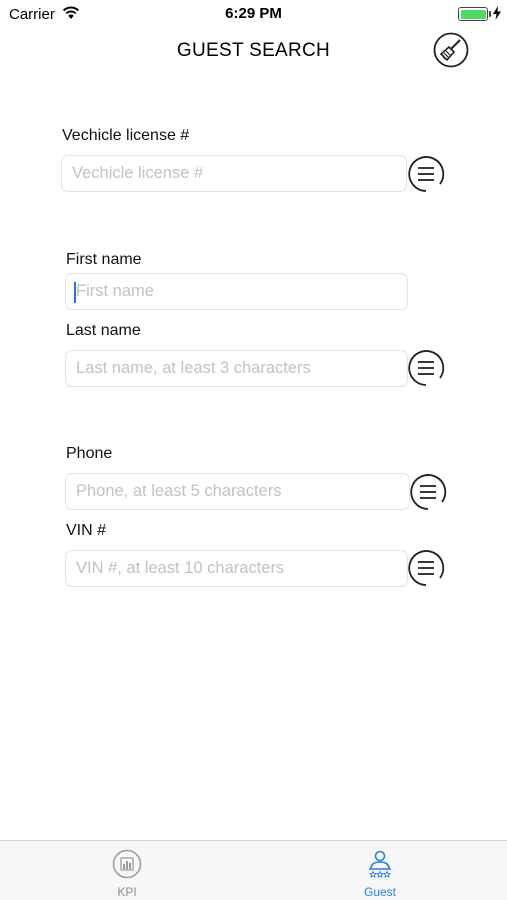  I want to click on tab-kpi-label: KPI, so click(127, 892).